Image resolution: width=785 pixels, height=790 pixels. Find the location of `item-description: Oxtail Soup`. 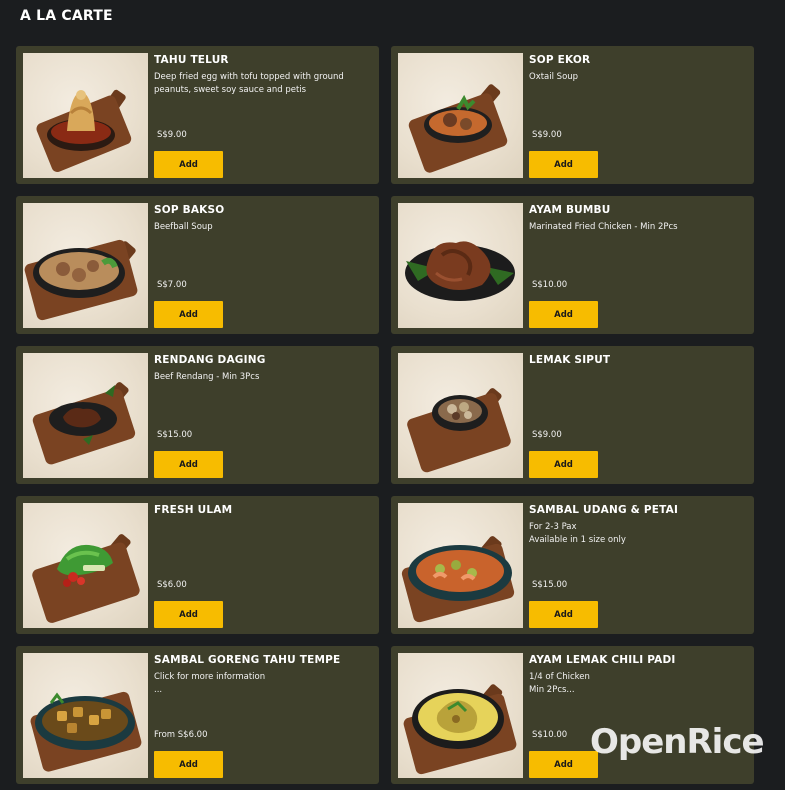

item-description: Oxtail Soup is located at coordinates (554, 77).